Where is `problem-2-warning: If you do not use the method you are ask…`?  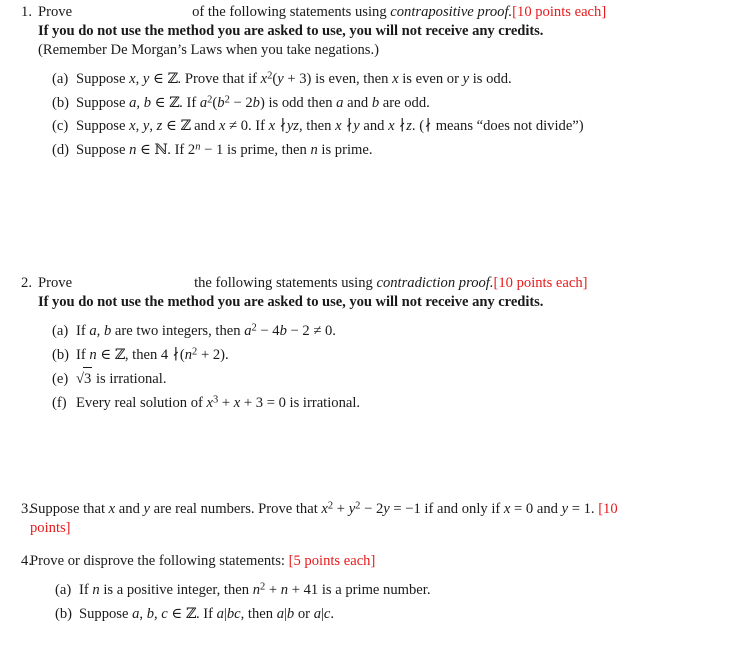
problem-2-warning: If you do not use the method you are ask… is located at coordinates (291, 302).